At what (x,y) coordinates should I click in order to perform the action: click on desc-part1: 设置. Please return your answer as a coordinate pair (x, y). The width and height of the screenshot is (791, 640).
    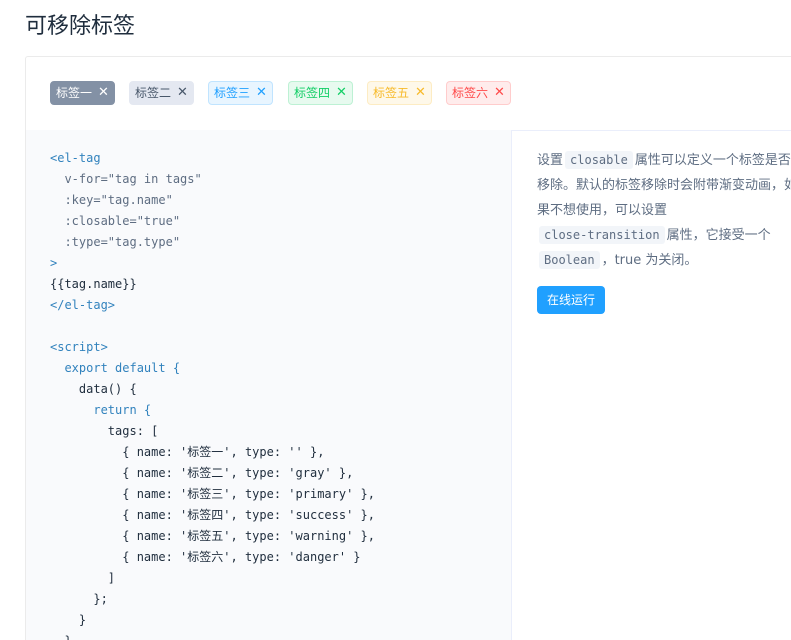
    Looking at the image, I should click on (550, 160).